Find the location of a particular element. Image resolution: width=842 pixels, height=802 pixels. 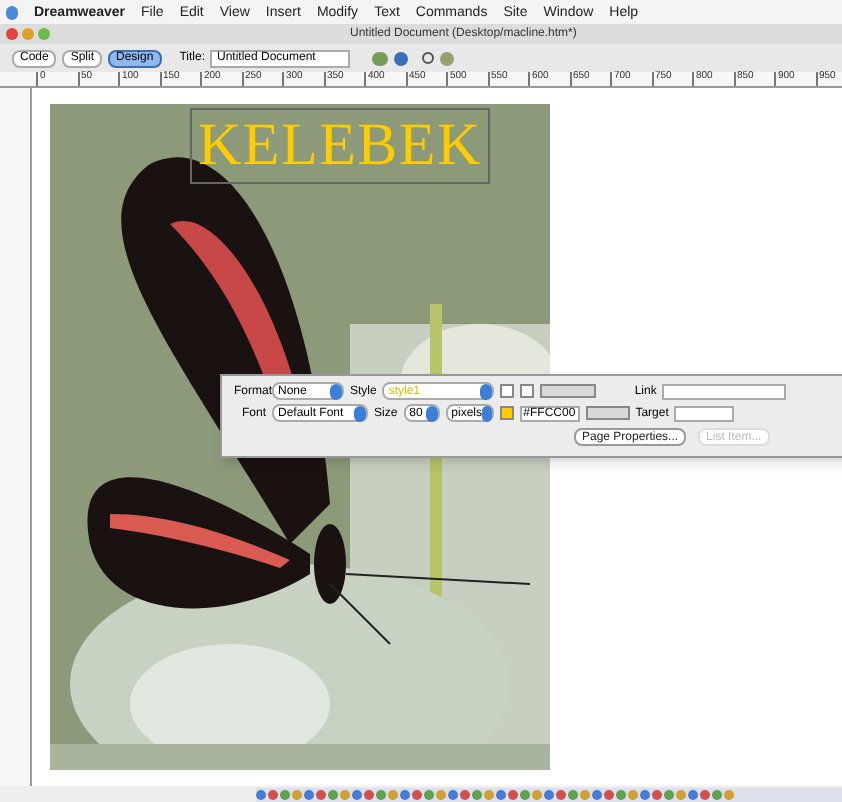

zoom-icon is located at coordinates (44, 34).